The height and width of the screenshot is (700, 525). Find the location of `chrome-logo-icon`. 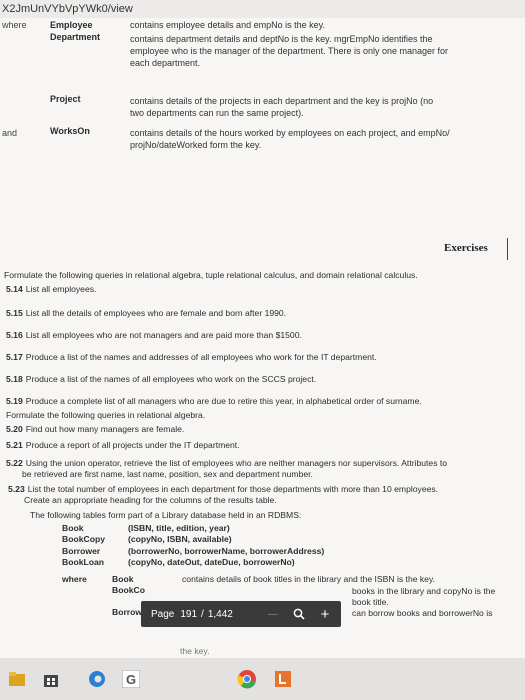

chrome-logo-icon is located at coordinates (246, 679).